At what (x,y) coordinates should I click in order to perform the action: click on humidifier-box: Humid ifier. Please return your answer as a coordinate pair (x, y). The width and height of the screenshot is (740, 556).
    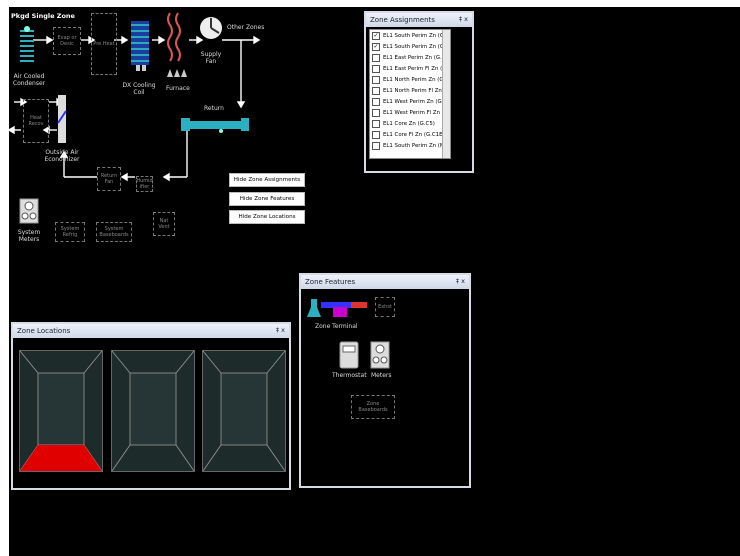
    Looking at the image, I should click on (144, 184).